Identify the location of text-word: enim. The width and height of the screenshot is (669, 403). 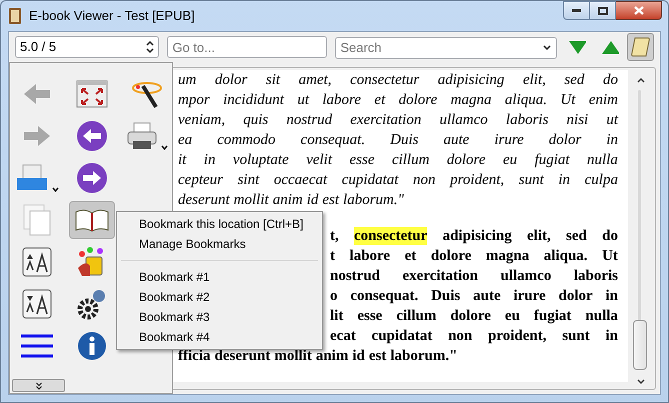
(603, 100).